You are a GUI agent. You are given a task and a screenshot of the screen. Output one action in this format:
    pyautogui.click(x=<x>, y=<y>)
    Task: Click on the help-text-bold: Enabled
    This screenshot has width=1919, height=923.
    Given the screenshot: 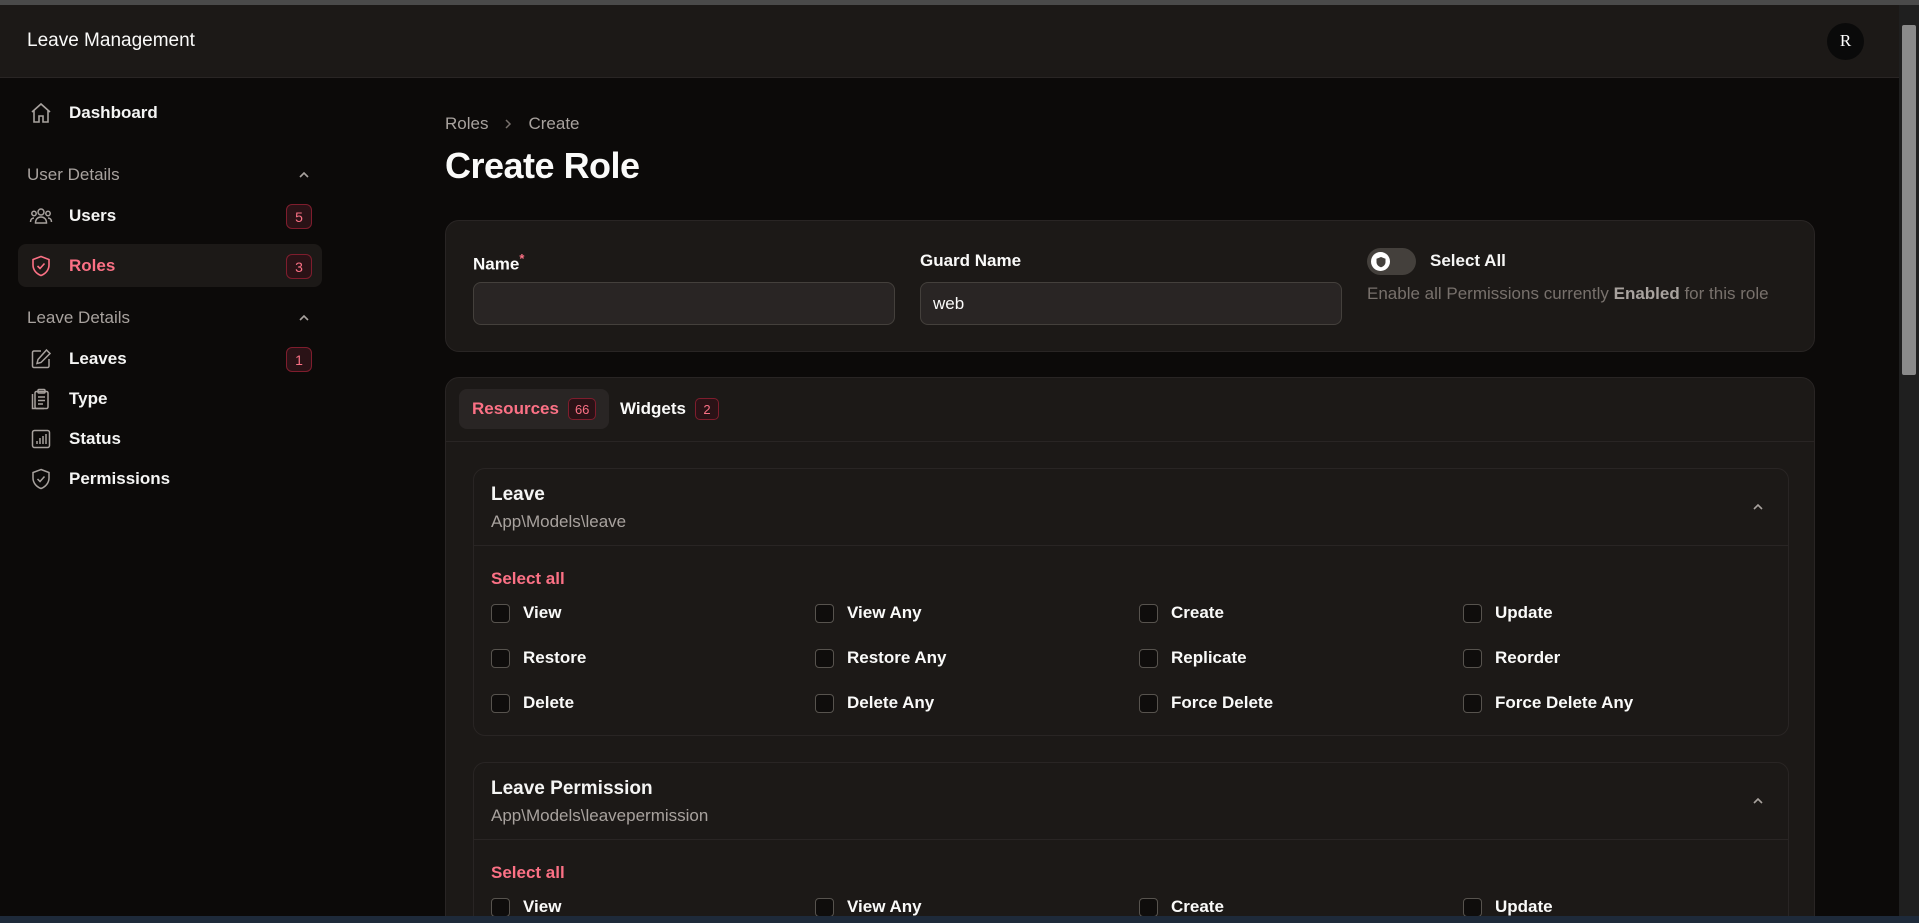 What is the action you would take?
    pyautogui.click(x=1646, y=293)
    